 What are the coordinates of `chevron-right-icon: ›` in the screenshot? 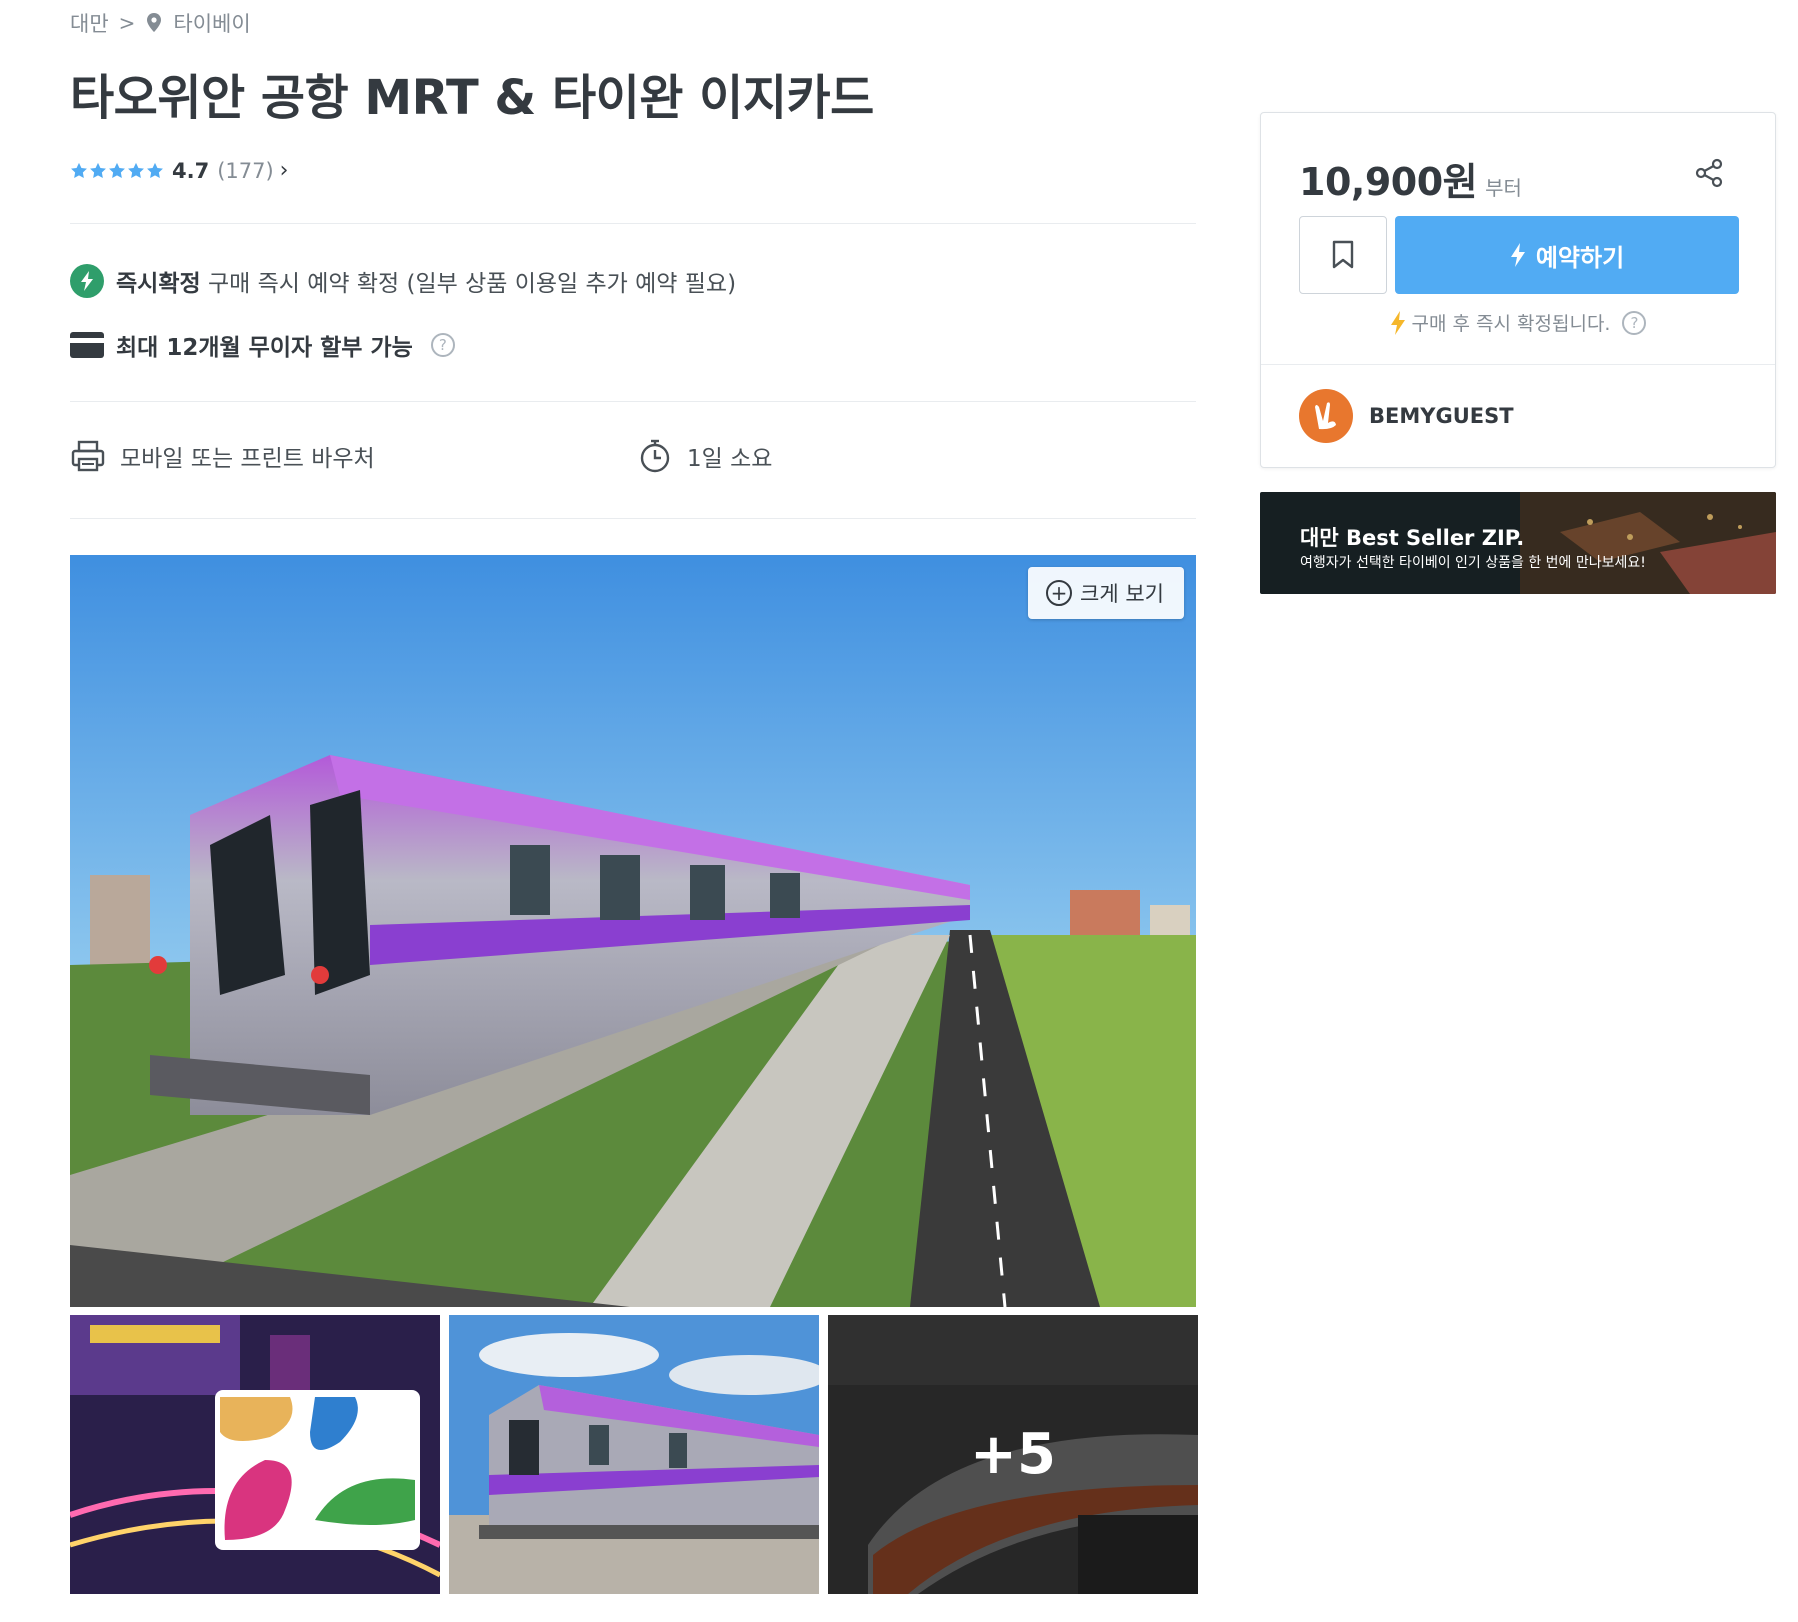 It's located at (284, 170).